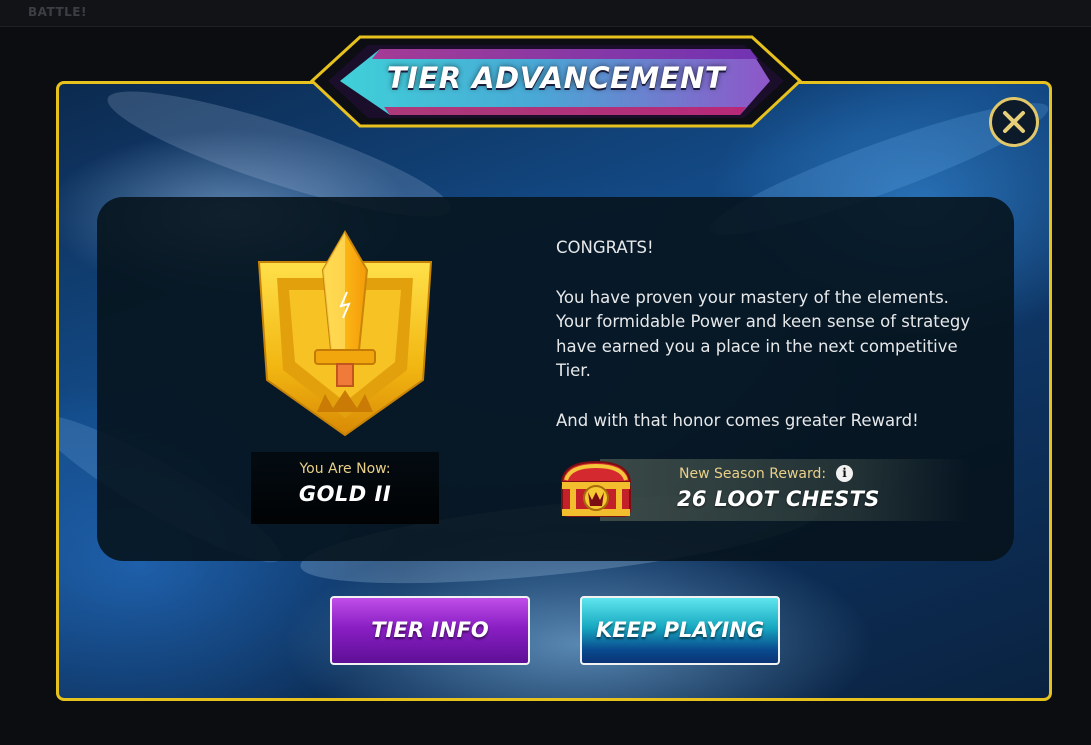 This screenshot has width=1091, height=745. What do you see at coordinates (680, 630) in the screenshot?
I see `keep-playing-button: KEEP PLAYING` at bounding box center [680, 630].